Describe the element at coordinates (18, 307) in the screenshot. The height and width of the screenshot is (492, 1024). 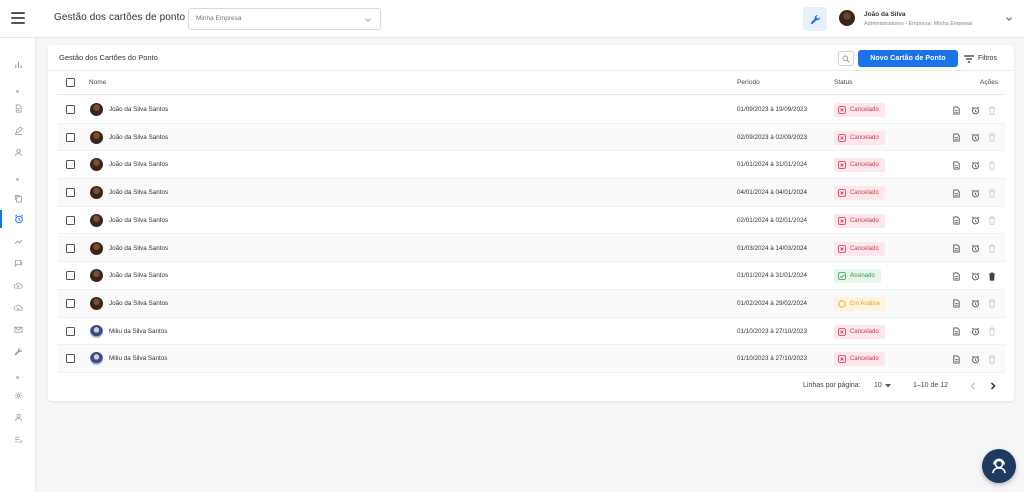
I see `sidebar-item-download` at that location.